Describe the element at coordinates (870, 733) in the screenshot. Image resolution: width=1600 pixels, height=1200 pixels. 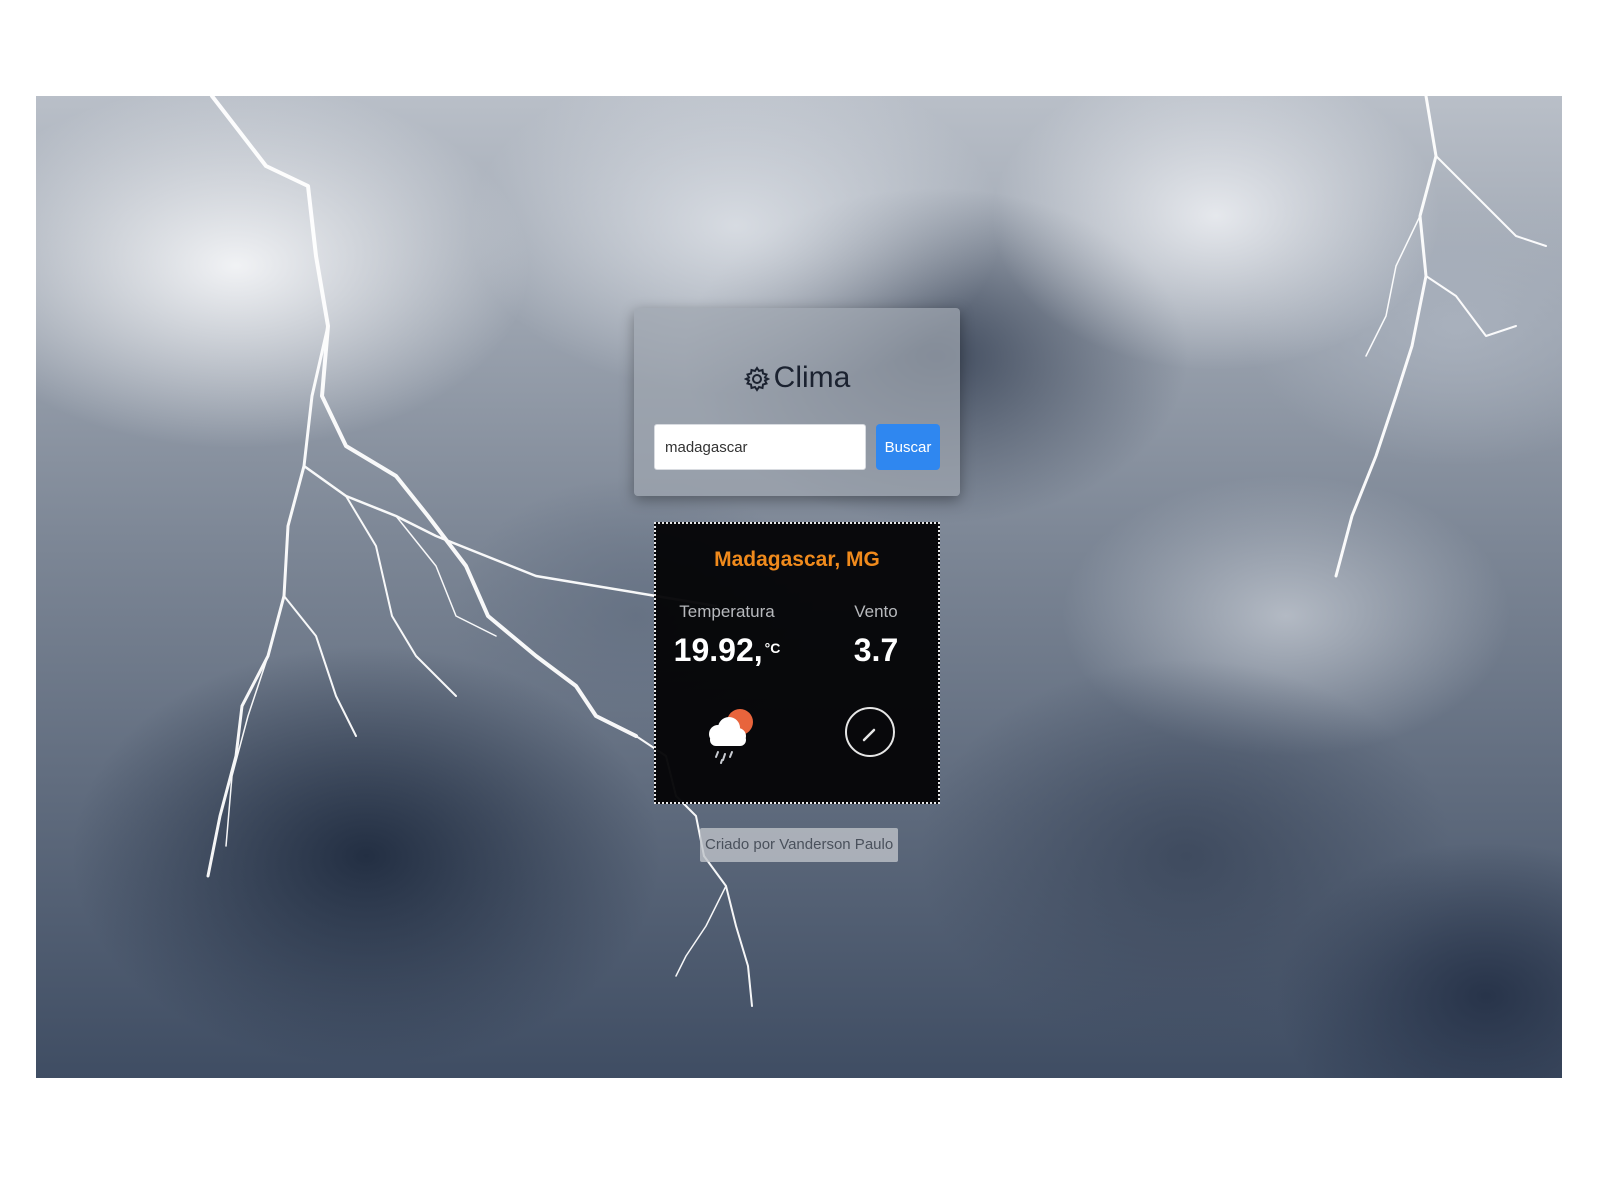
I see `wind-direction-icon` at that location.